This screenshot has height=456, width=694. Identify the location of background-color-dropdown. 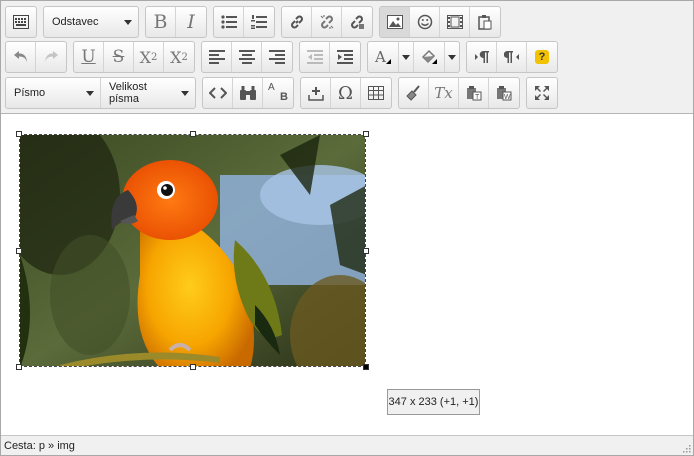
(452, 57).